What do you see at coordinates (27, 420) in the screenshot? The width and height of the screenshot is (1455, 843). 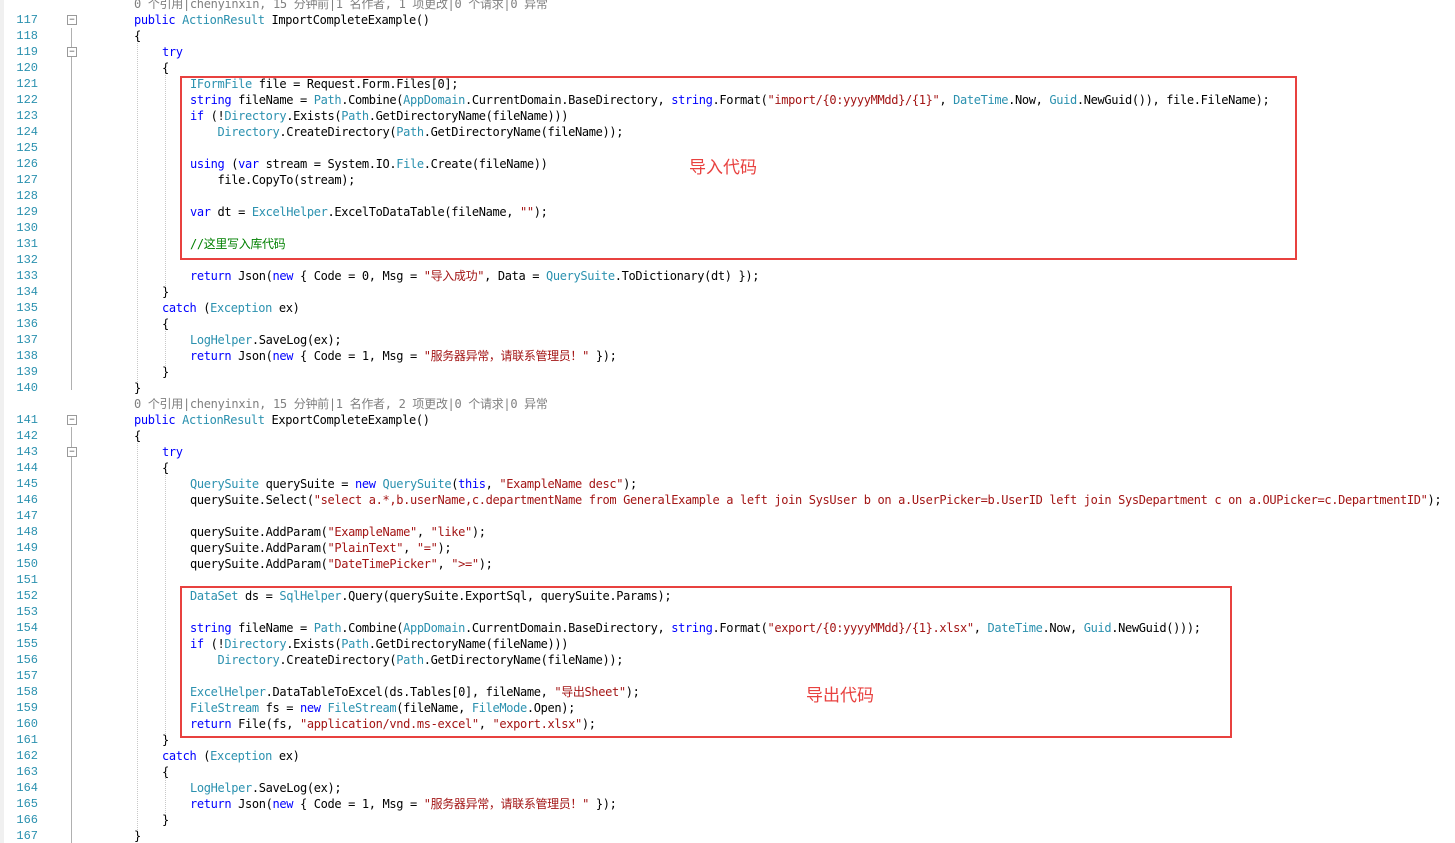 I see `line-number: 141` at bounding box center [27, 420].